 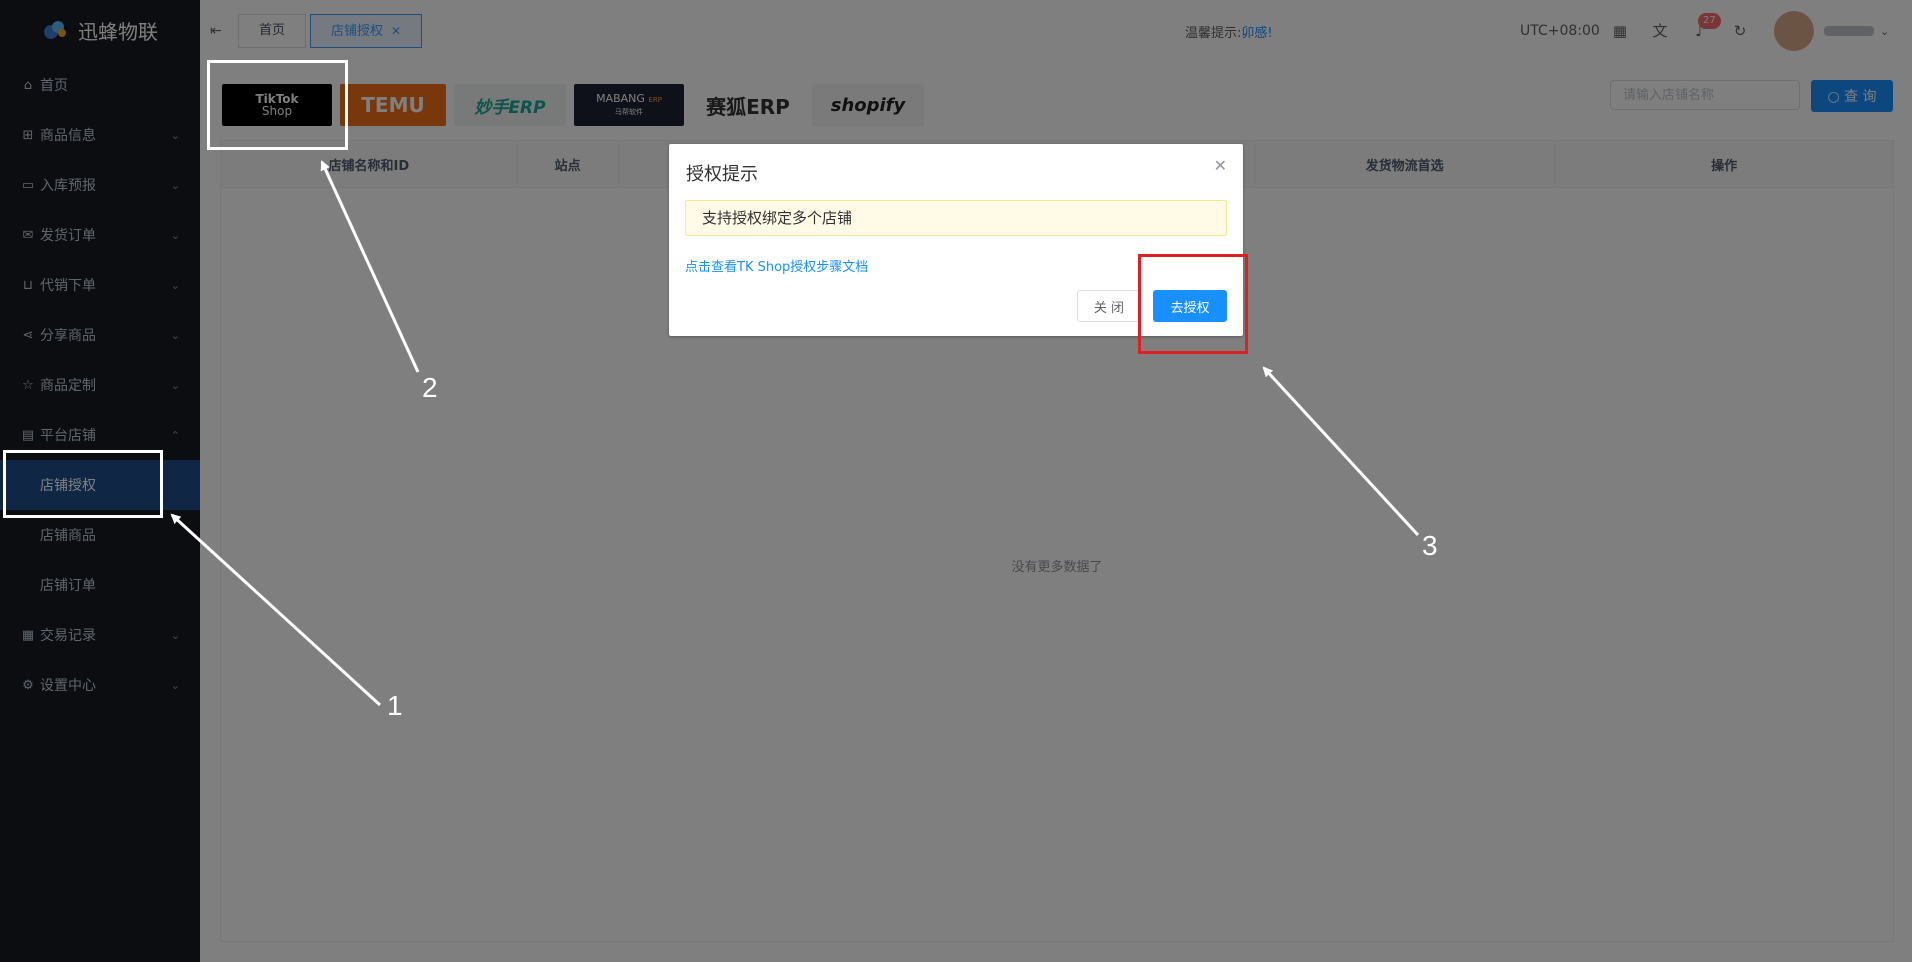 I want to click on step-number-1: 1, so click(x=395, y=705).